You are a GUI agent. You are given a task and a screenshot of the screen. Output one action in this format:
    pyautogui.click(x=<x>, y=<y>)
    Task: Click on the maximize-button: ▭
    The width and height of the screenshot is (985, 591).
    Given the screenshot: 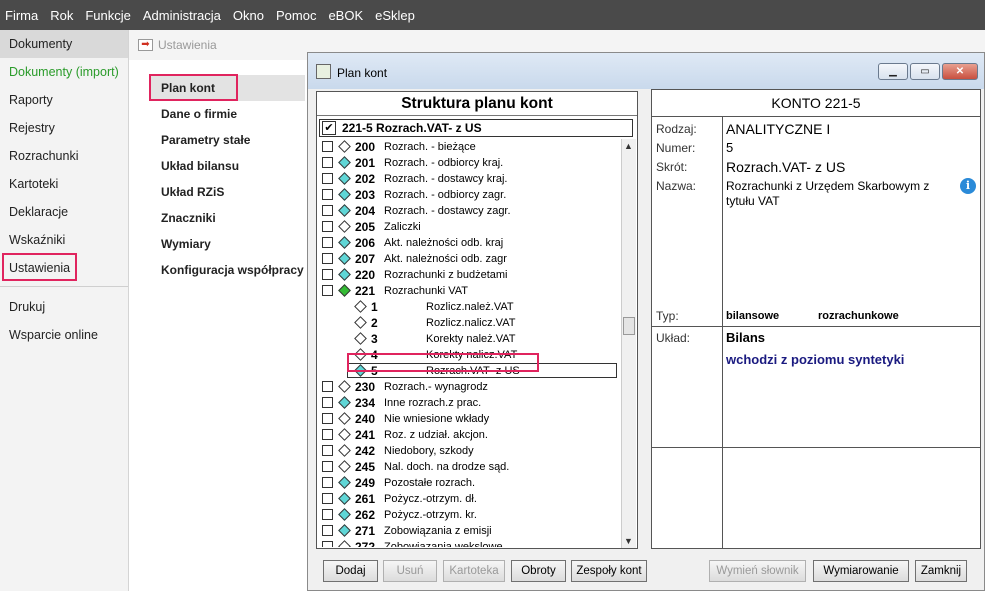 What is the action you would take?
    pyautogui.click(x=925, y=71)
    